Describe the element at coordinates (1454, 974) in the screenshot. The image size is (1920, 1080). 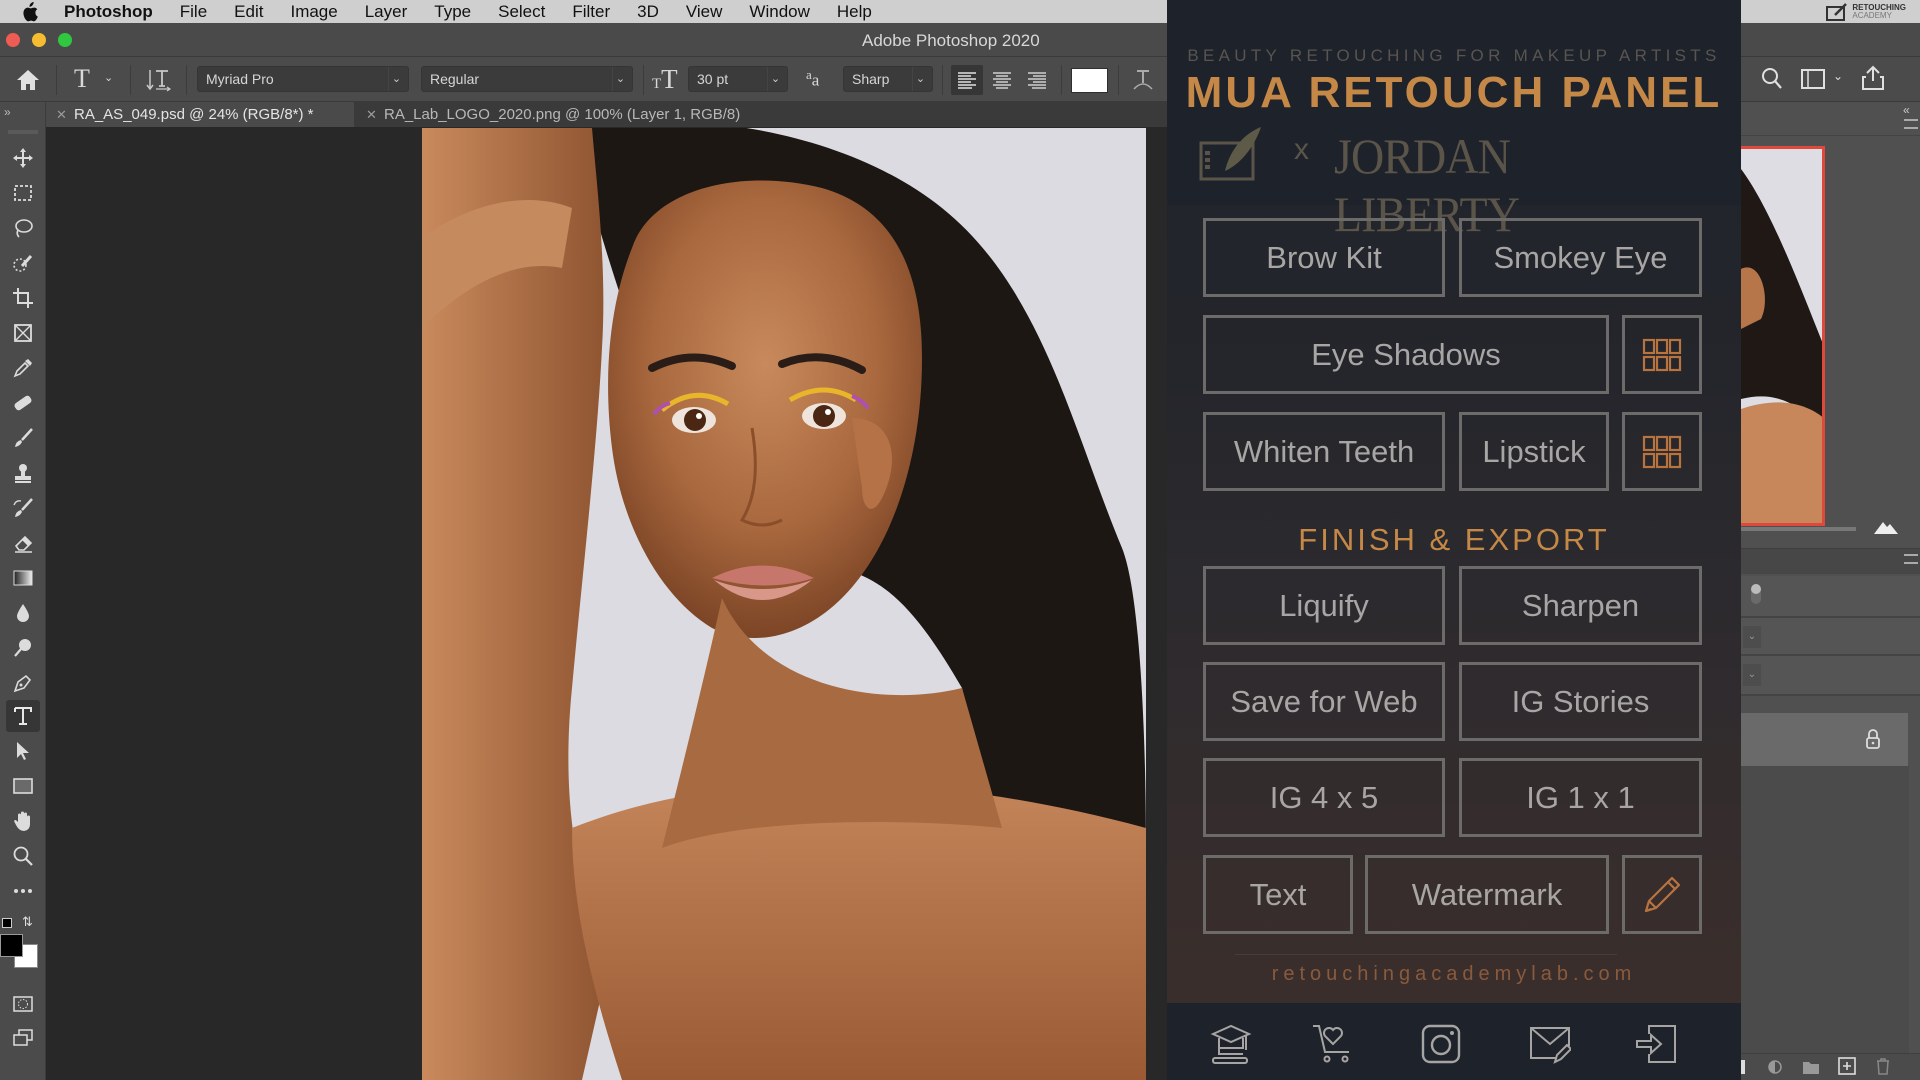
I see `website-link: retouchingacademylab.com` at that location.